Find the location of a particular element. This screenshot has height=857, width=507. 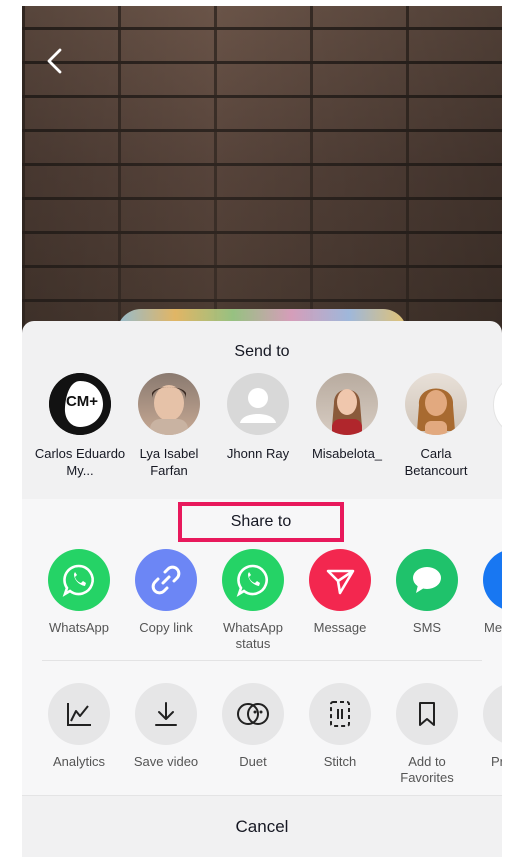

cancel-button: Cancel is located at coordinates (262, 826).